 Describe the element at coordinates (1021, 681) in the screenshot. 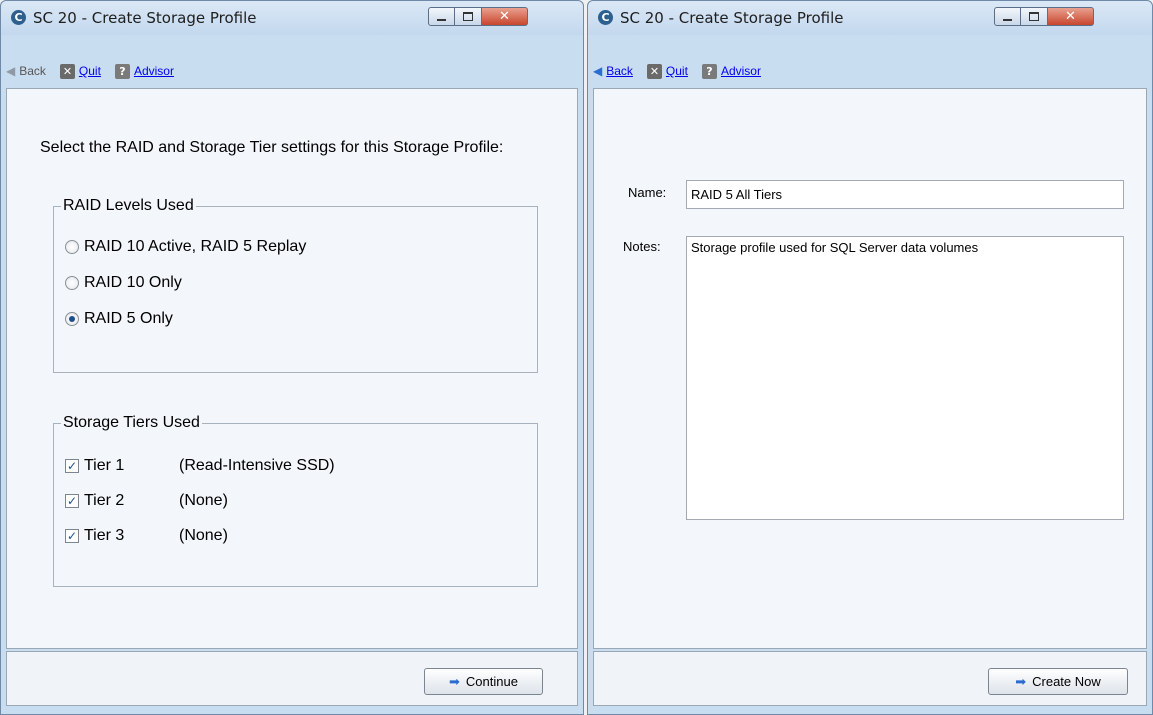

I see `create-arrow-icon: ➡` at that location.